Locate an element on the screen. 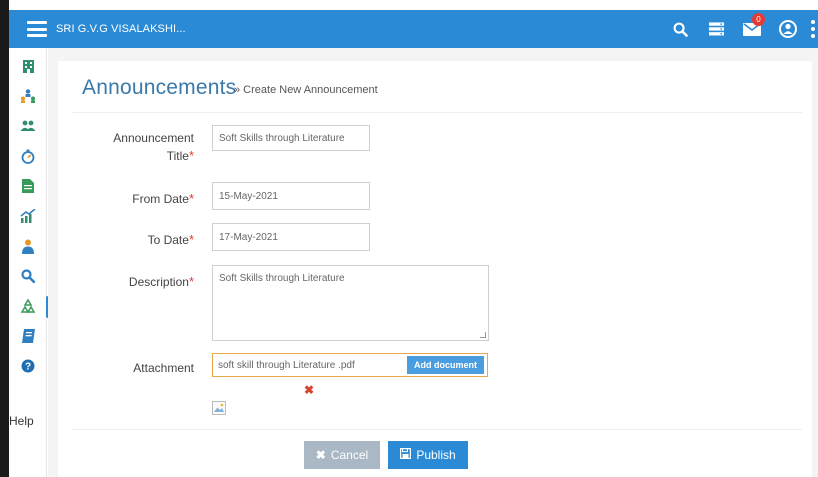 The image size is (818, 477). messages-icon: 0 is located at coordinates (752, 29).